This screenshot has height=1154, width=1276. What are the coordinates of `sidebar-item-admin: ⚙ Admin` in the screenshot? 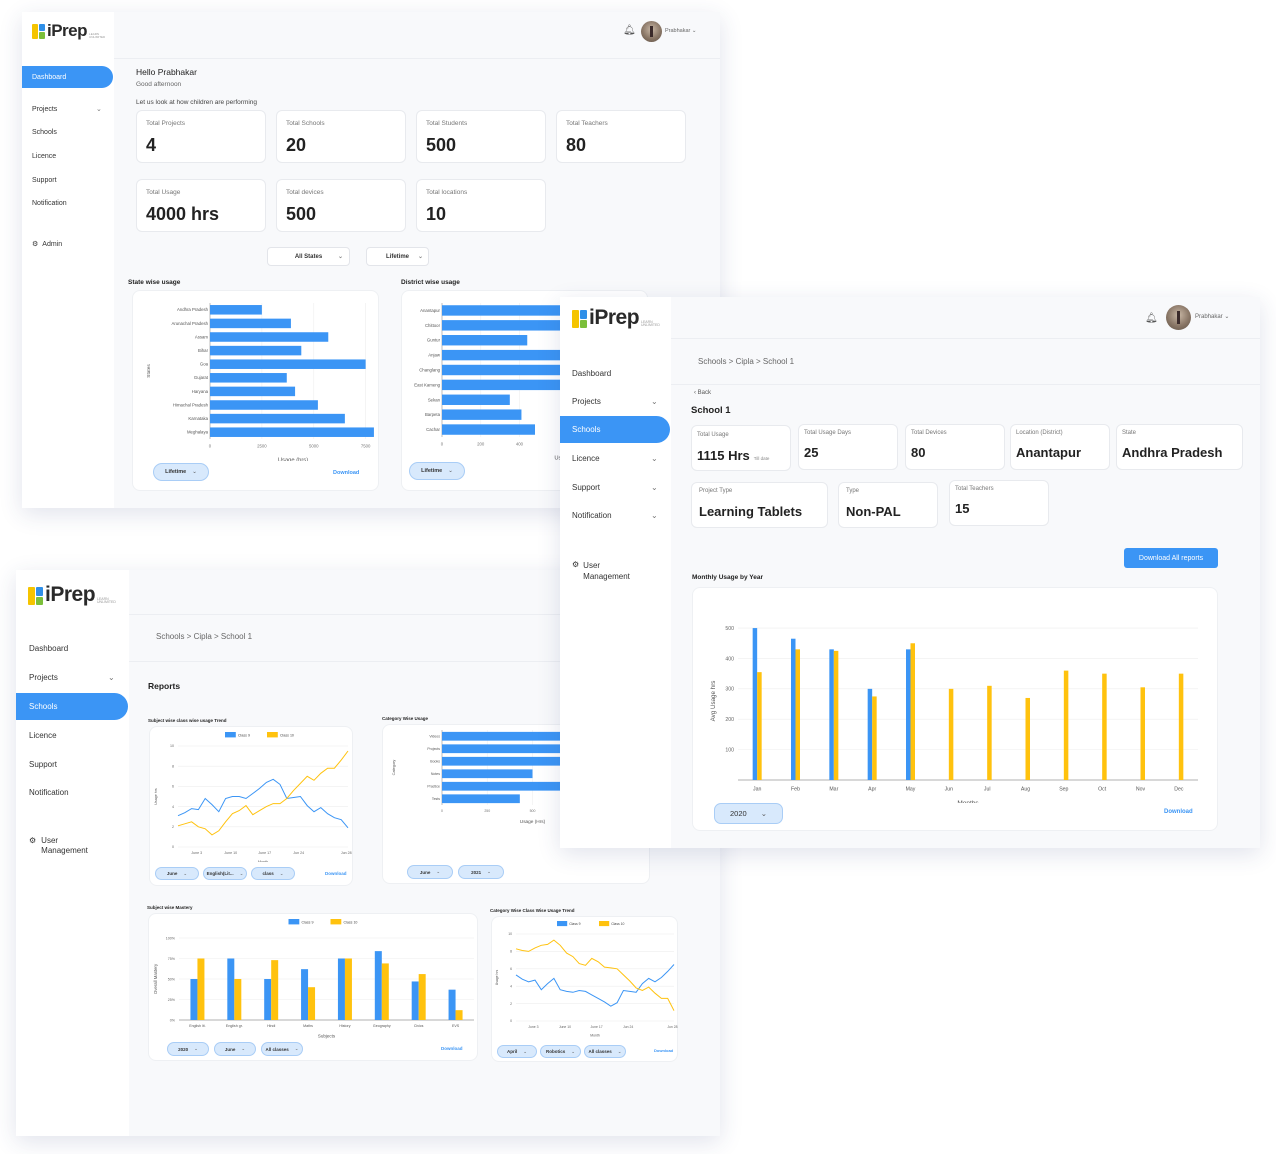 It's located at (68, 244).